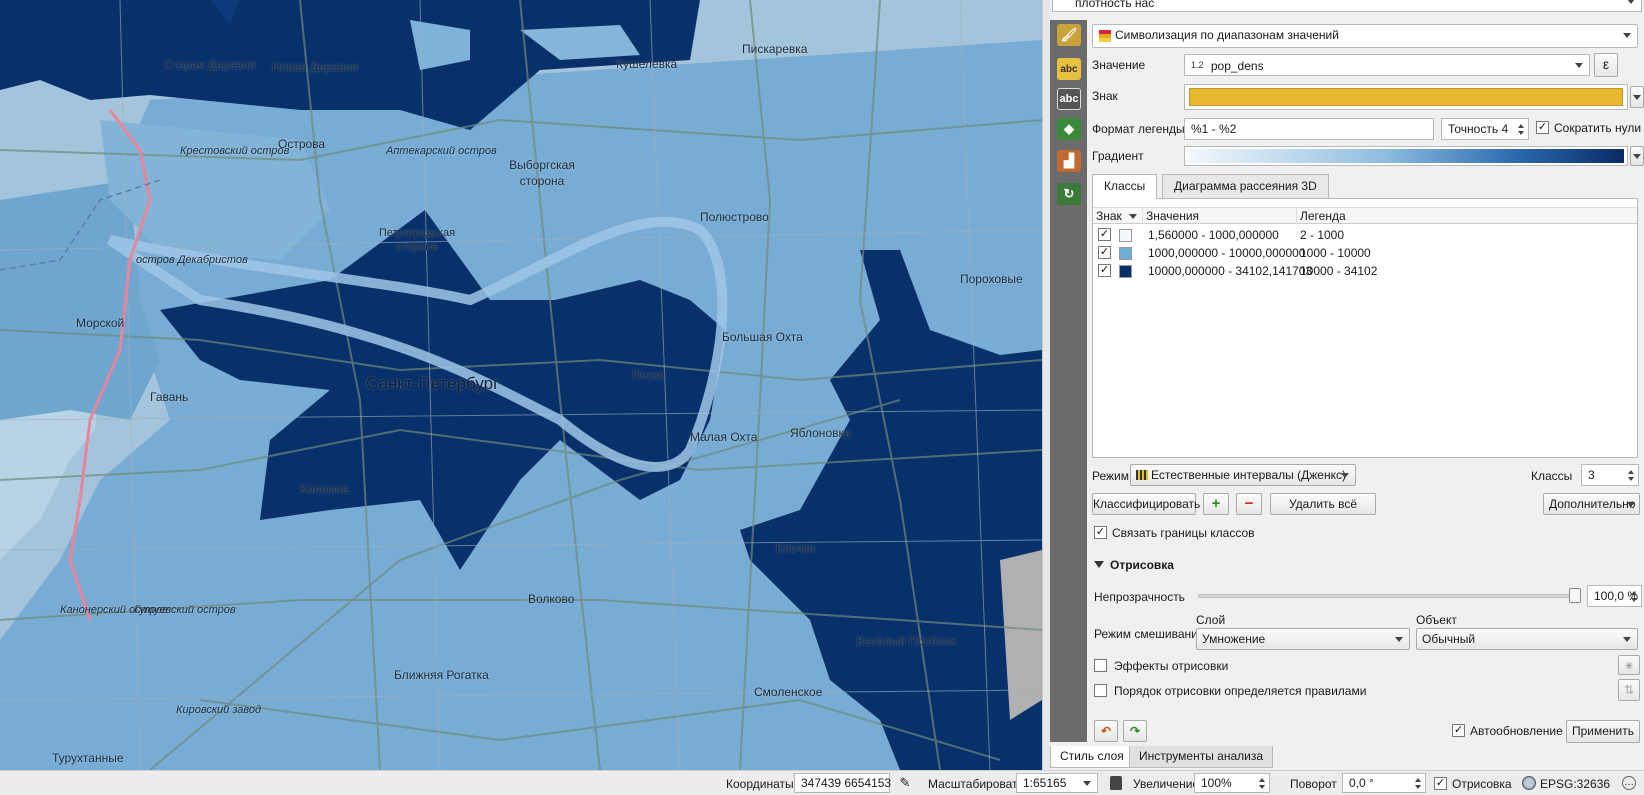  Describe the element at coordinates (1149, 634) in the screenshot. I see `blend-mode-label: Режим смешивания` at that location.